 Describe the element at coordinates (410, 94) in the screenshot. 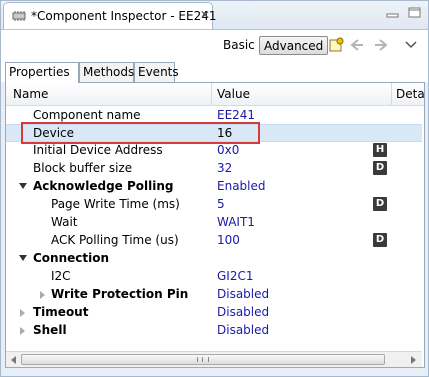

I see `column-header-description: Deta` at that location.